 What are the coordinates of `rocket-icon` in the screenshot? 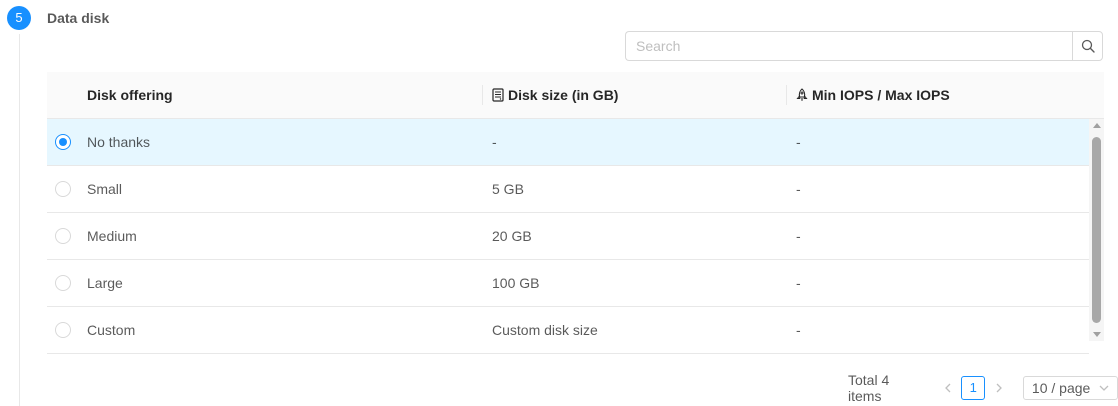 It's located at (802, 95).